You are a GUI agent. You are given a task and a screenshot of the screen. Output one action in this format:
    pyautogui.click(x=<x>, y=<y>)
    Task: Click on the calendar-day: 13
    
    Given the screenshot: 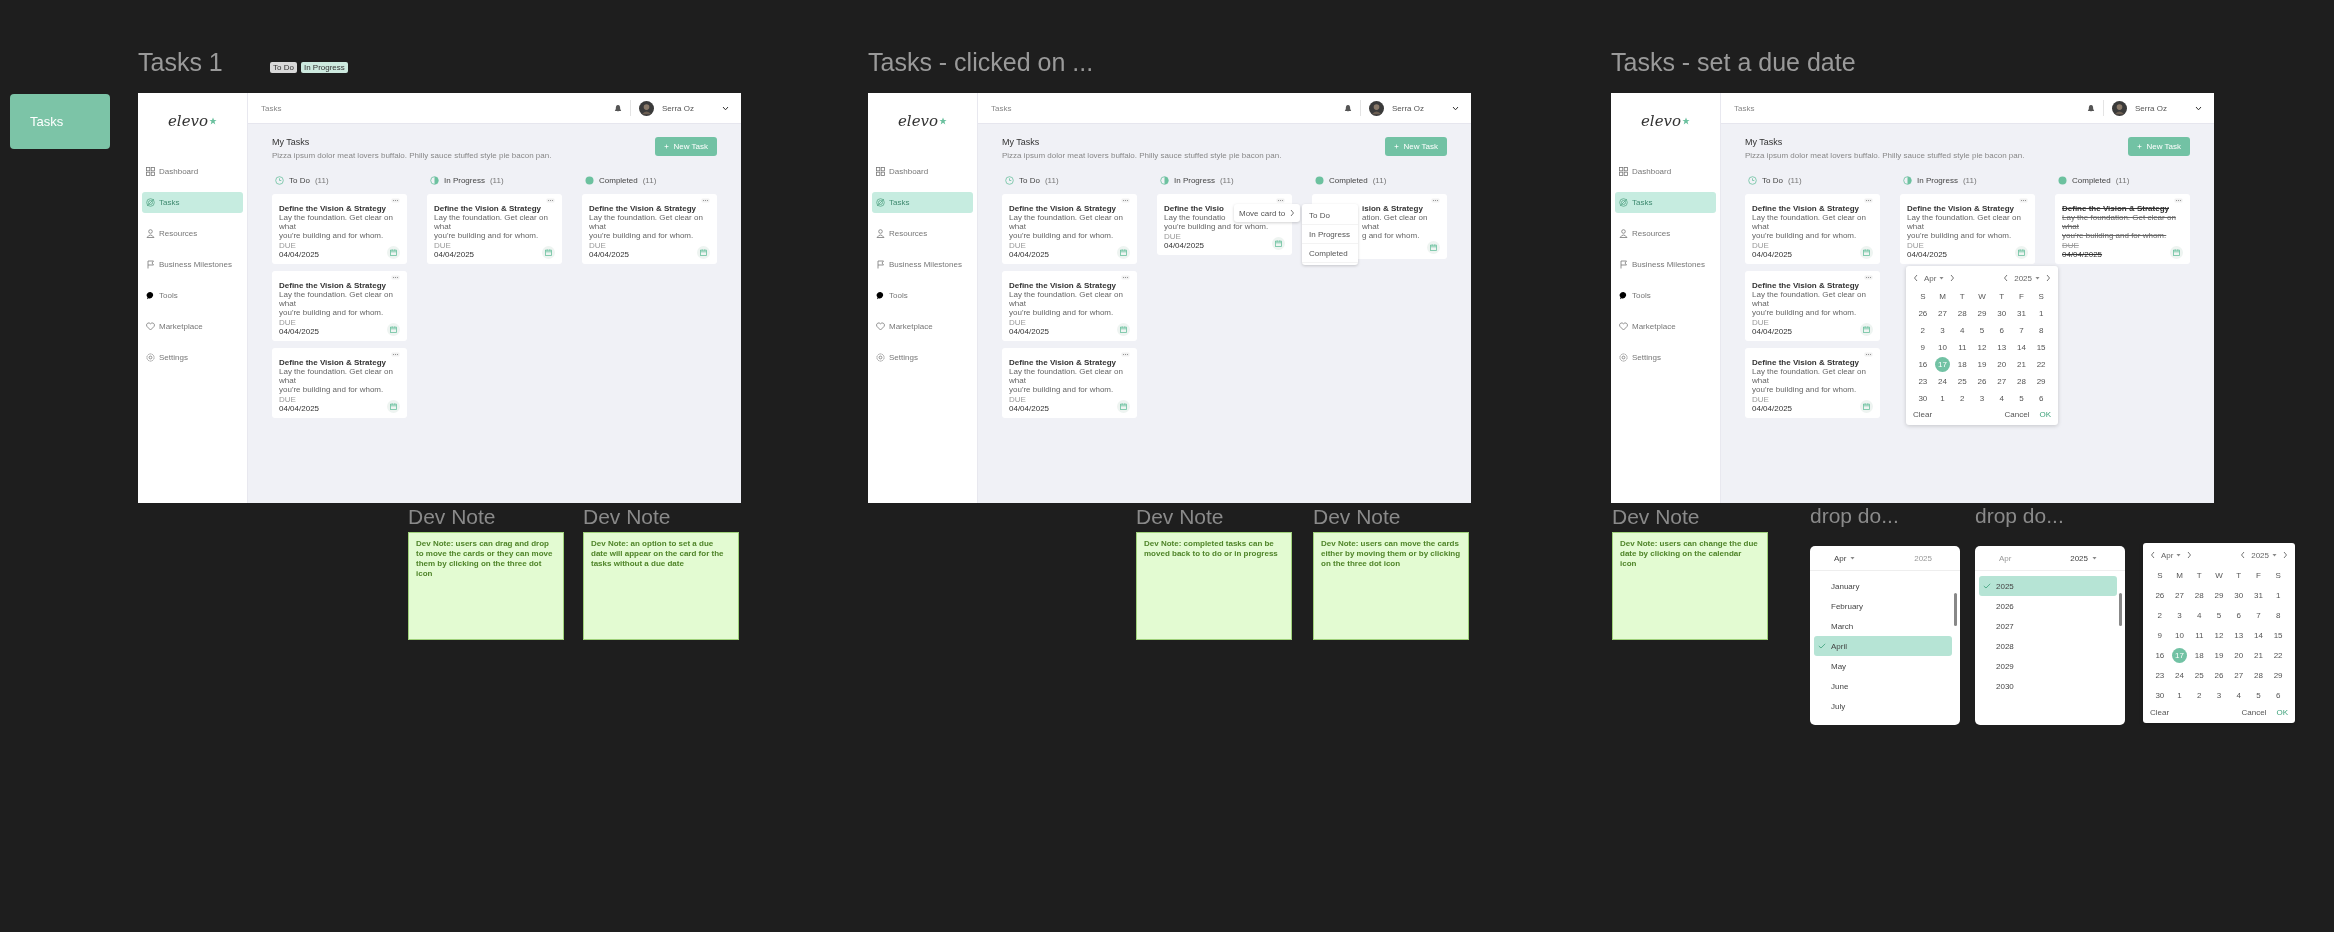 What is the action you would take?
    pyautogui.click(x=2002, y=347)
    